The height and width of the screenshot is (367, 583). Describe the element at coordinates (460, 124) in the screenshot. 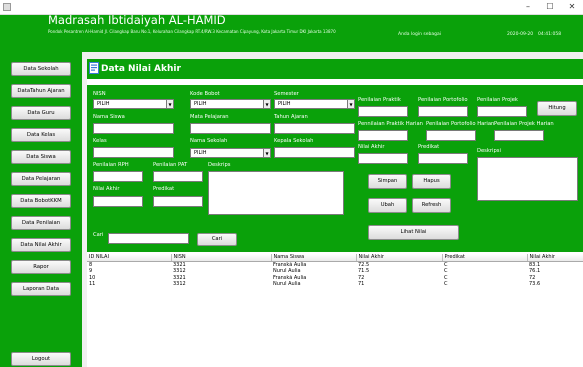

I see `penilaian-portofolio-harian-label: Penilaian Portofolio Harian` at that location.